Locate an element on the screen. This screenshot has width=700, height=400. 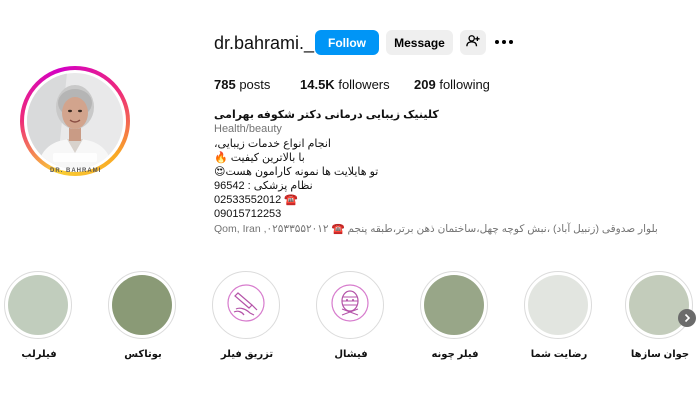
bio-phone-1: 02533552012 ☎️ is located at coordinates (256, 200).